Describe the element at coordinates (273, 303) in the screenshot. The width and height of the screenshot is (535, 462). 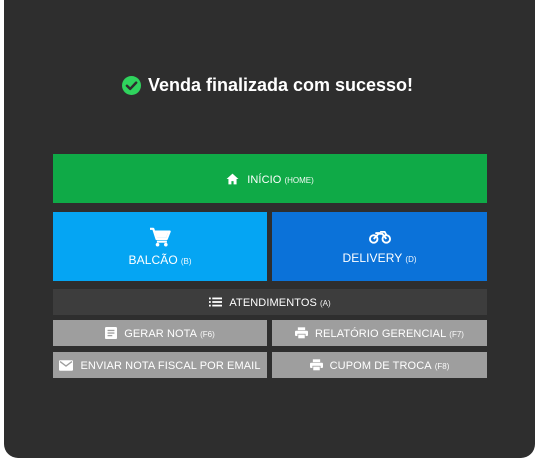
I see `atendimentos-button-label: ATENDIMENTOS` at that location.